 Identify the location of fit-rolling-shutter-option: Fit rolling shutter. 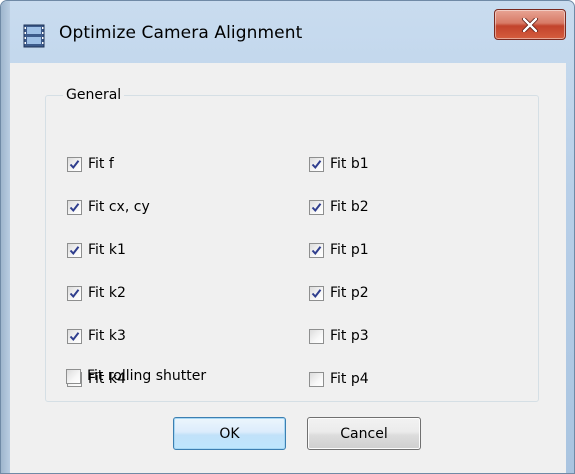
(136, 376).